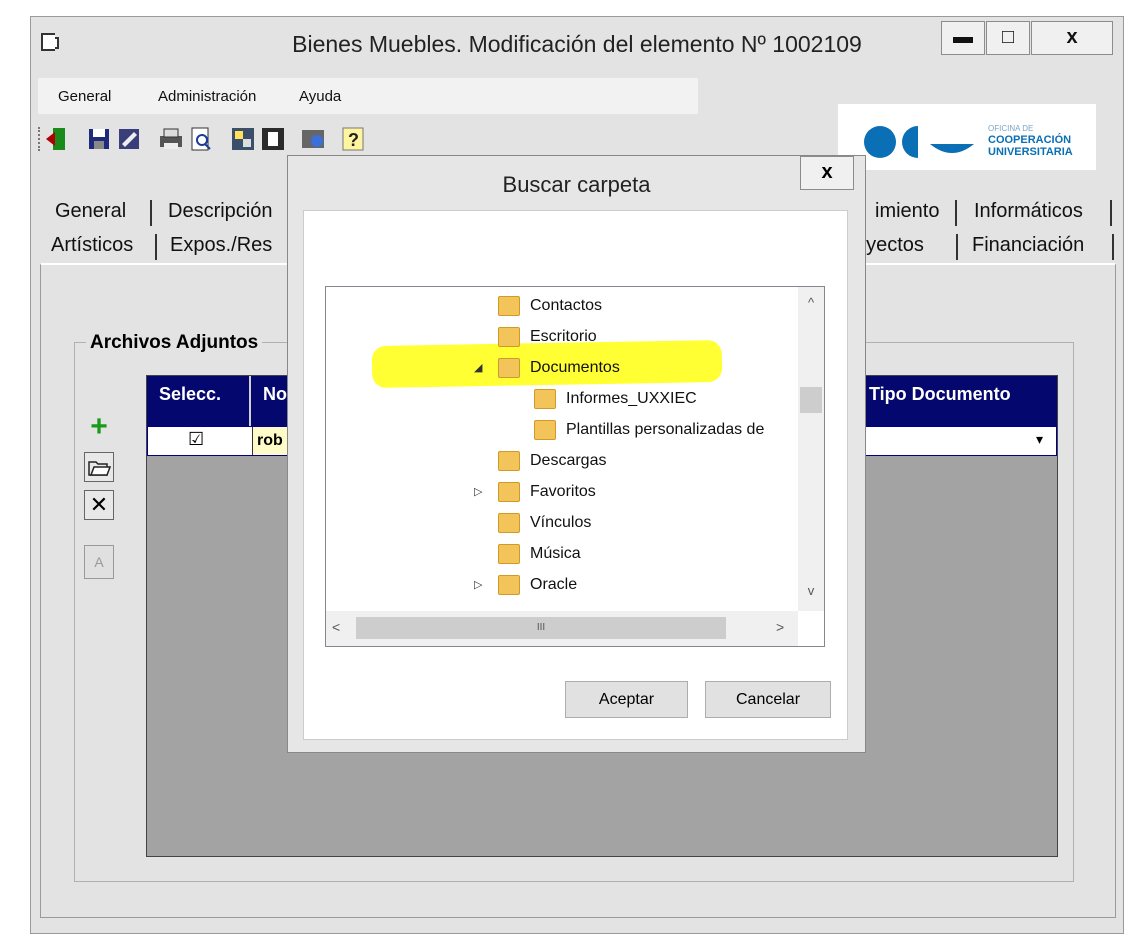 This screenshot has width=1129, height=949. What do you see at coordinates (320, 96) in the screenshot?
I see `menu-ayuda: Ayuda` at bounding box center [320, 96].